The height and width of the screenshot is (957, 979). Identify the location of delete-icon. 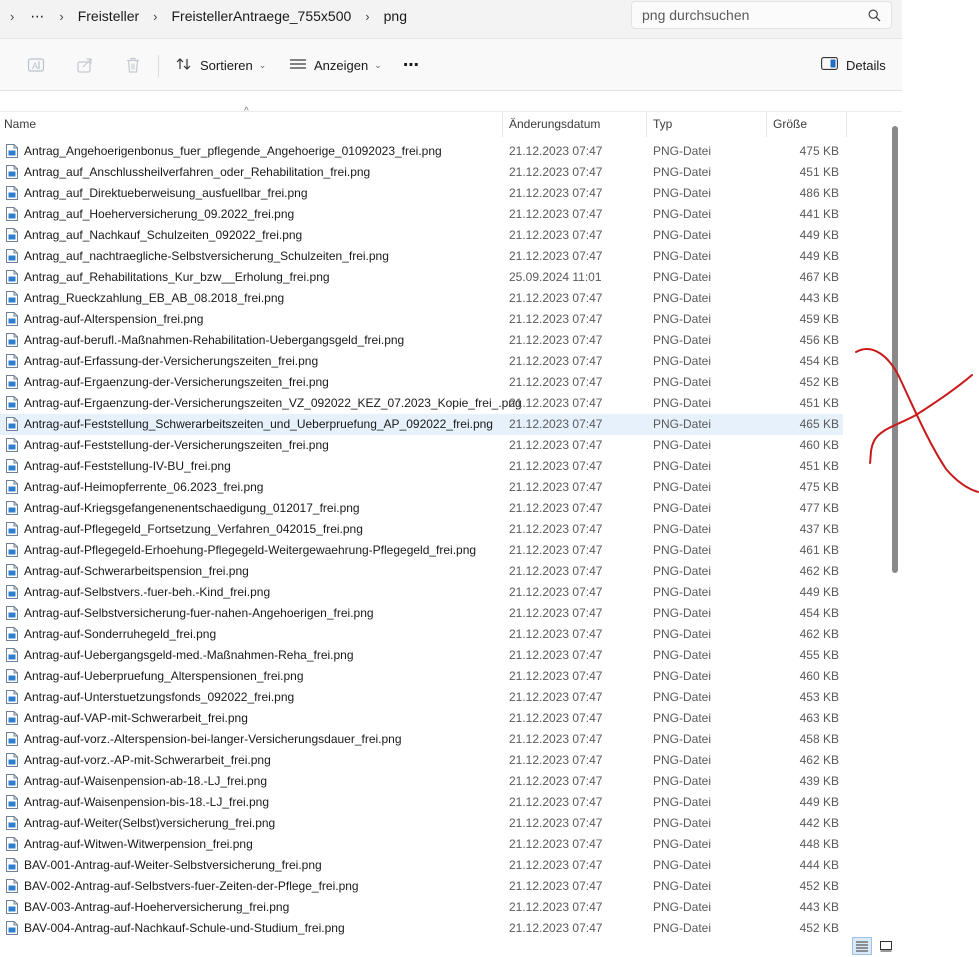
(133, 65).